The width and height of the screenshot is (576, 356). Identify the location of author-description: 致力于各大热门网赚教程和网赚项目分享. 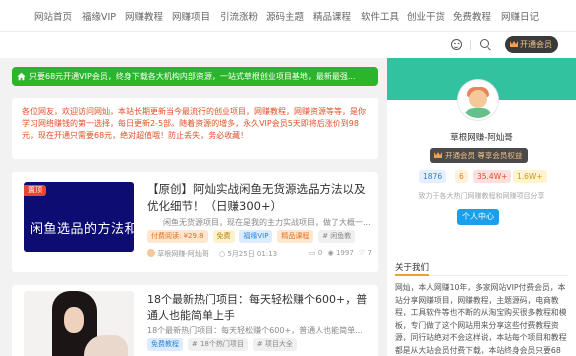
(481, 196).